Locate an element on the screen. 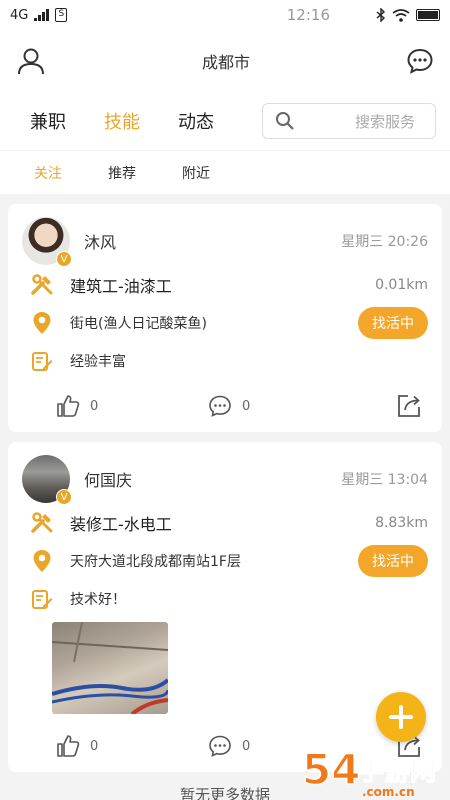 Image resolution: width=450 pixels, height=800 pixels. svg-text: .com.cn is located at coordinates (388, 792).